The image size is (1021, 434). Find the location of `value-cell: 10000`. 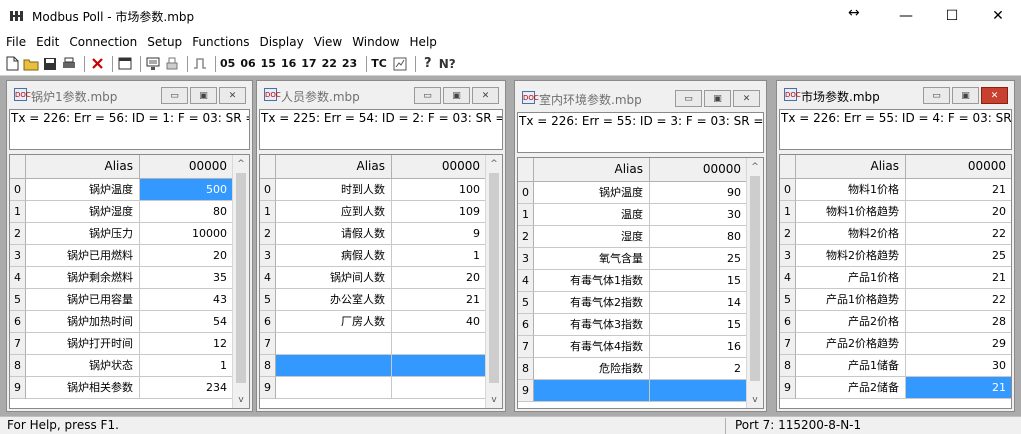

value-cell: 10000 is located at coordinates (187, 234).